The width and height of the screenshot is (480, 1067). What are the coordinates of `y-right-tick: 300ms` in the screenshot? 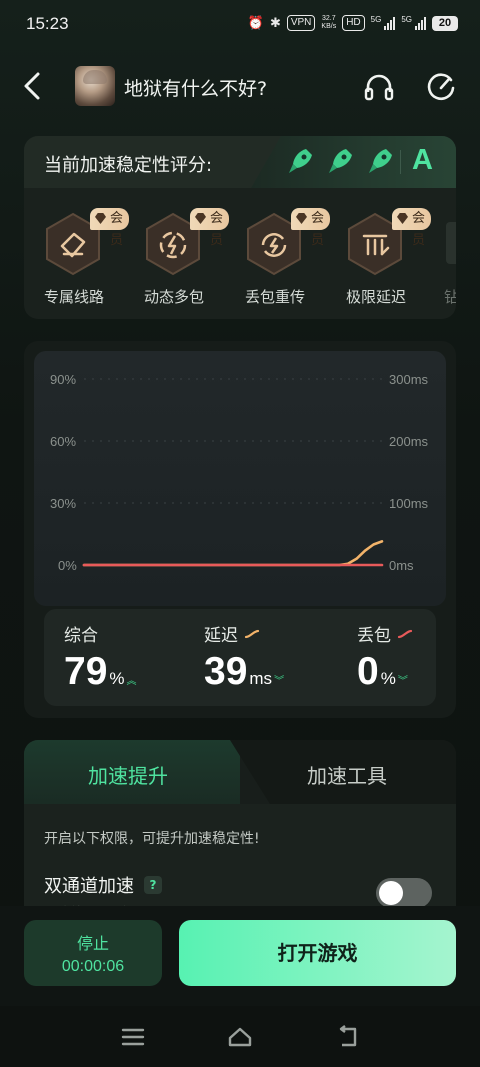 It's located at (409, 379).